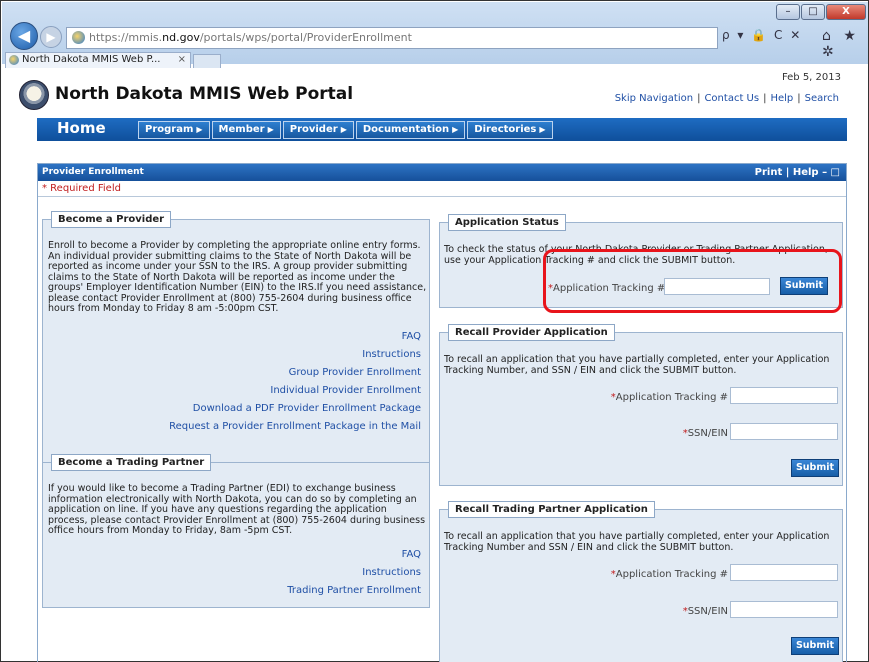 The height and width of the screenshot is (662, 869). I want to click on address-tools-icons: ρ ▾ 🔒 C ✕, so click(762, 35).